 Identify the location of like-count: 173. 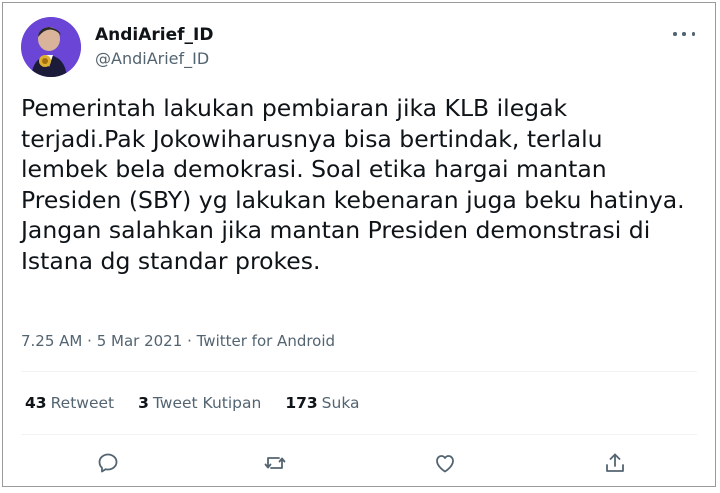
(301, 403).